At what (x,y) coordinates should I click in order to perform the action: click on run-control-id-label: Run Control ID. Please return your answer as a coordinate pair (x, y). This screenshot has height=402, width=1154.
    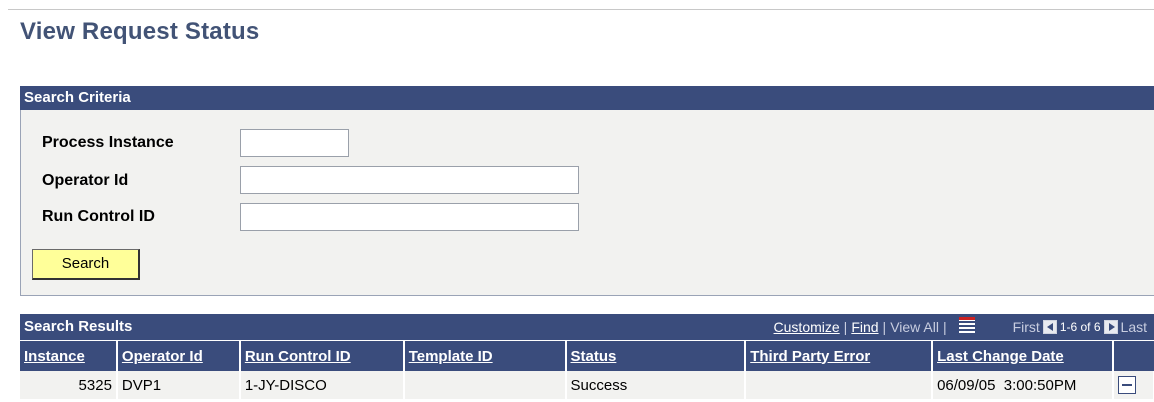
    Looking at the image, I should click on (98, 216).